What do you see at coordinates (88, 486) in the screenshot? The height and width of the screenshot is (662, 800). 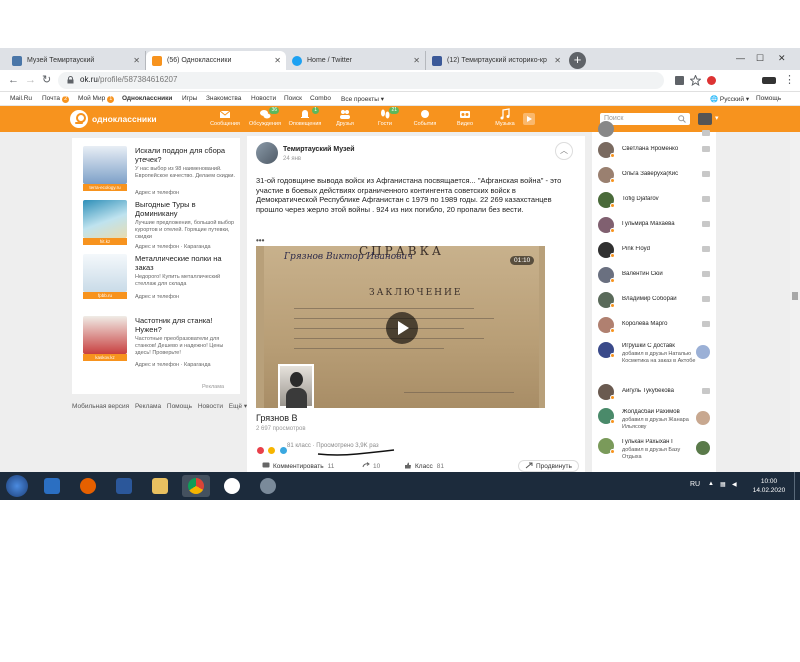 I see `taskbar-firefox` at bounding box center [88, 486].